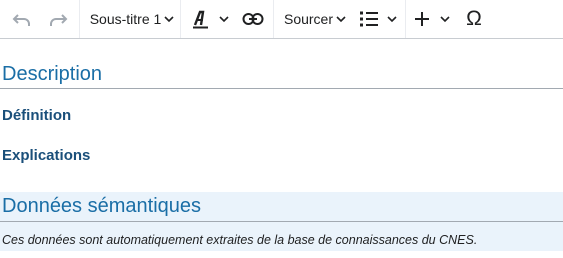  What do you see at coordinates (46, 155) in the screenshot?
I see `subsection-heading-explications: Explications` at bounding box center [46, 155].